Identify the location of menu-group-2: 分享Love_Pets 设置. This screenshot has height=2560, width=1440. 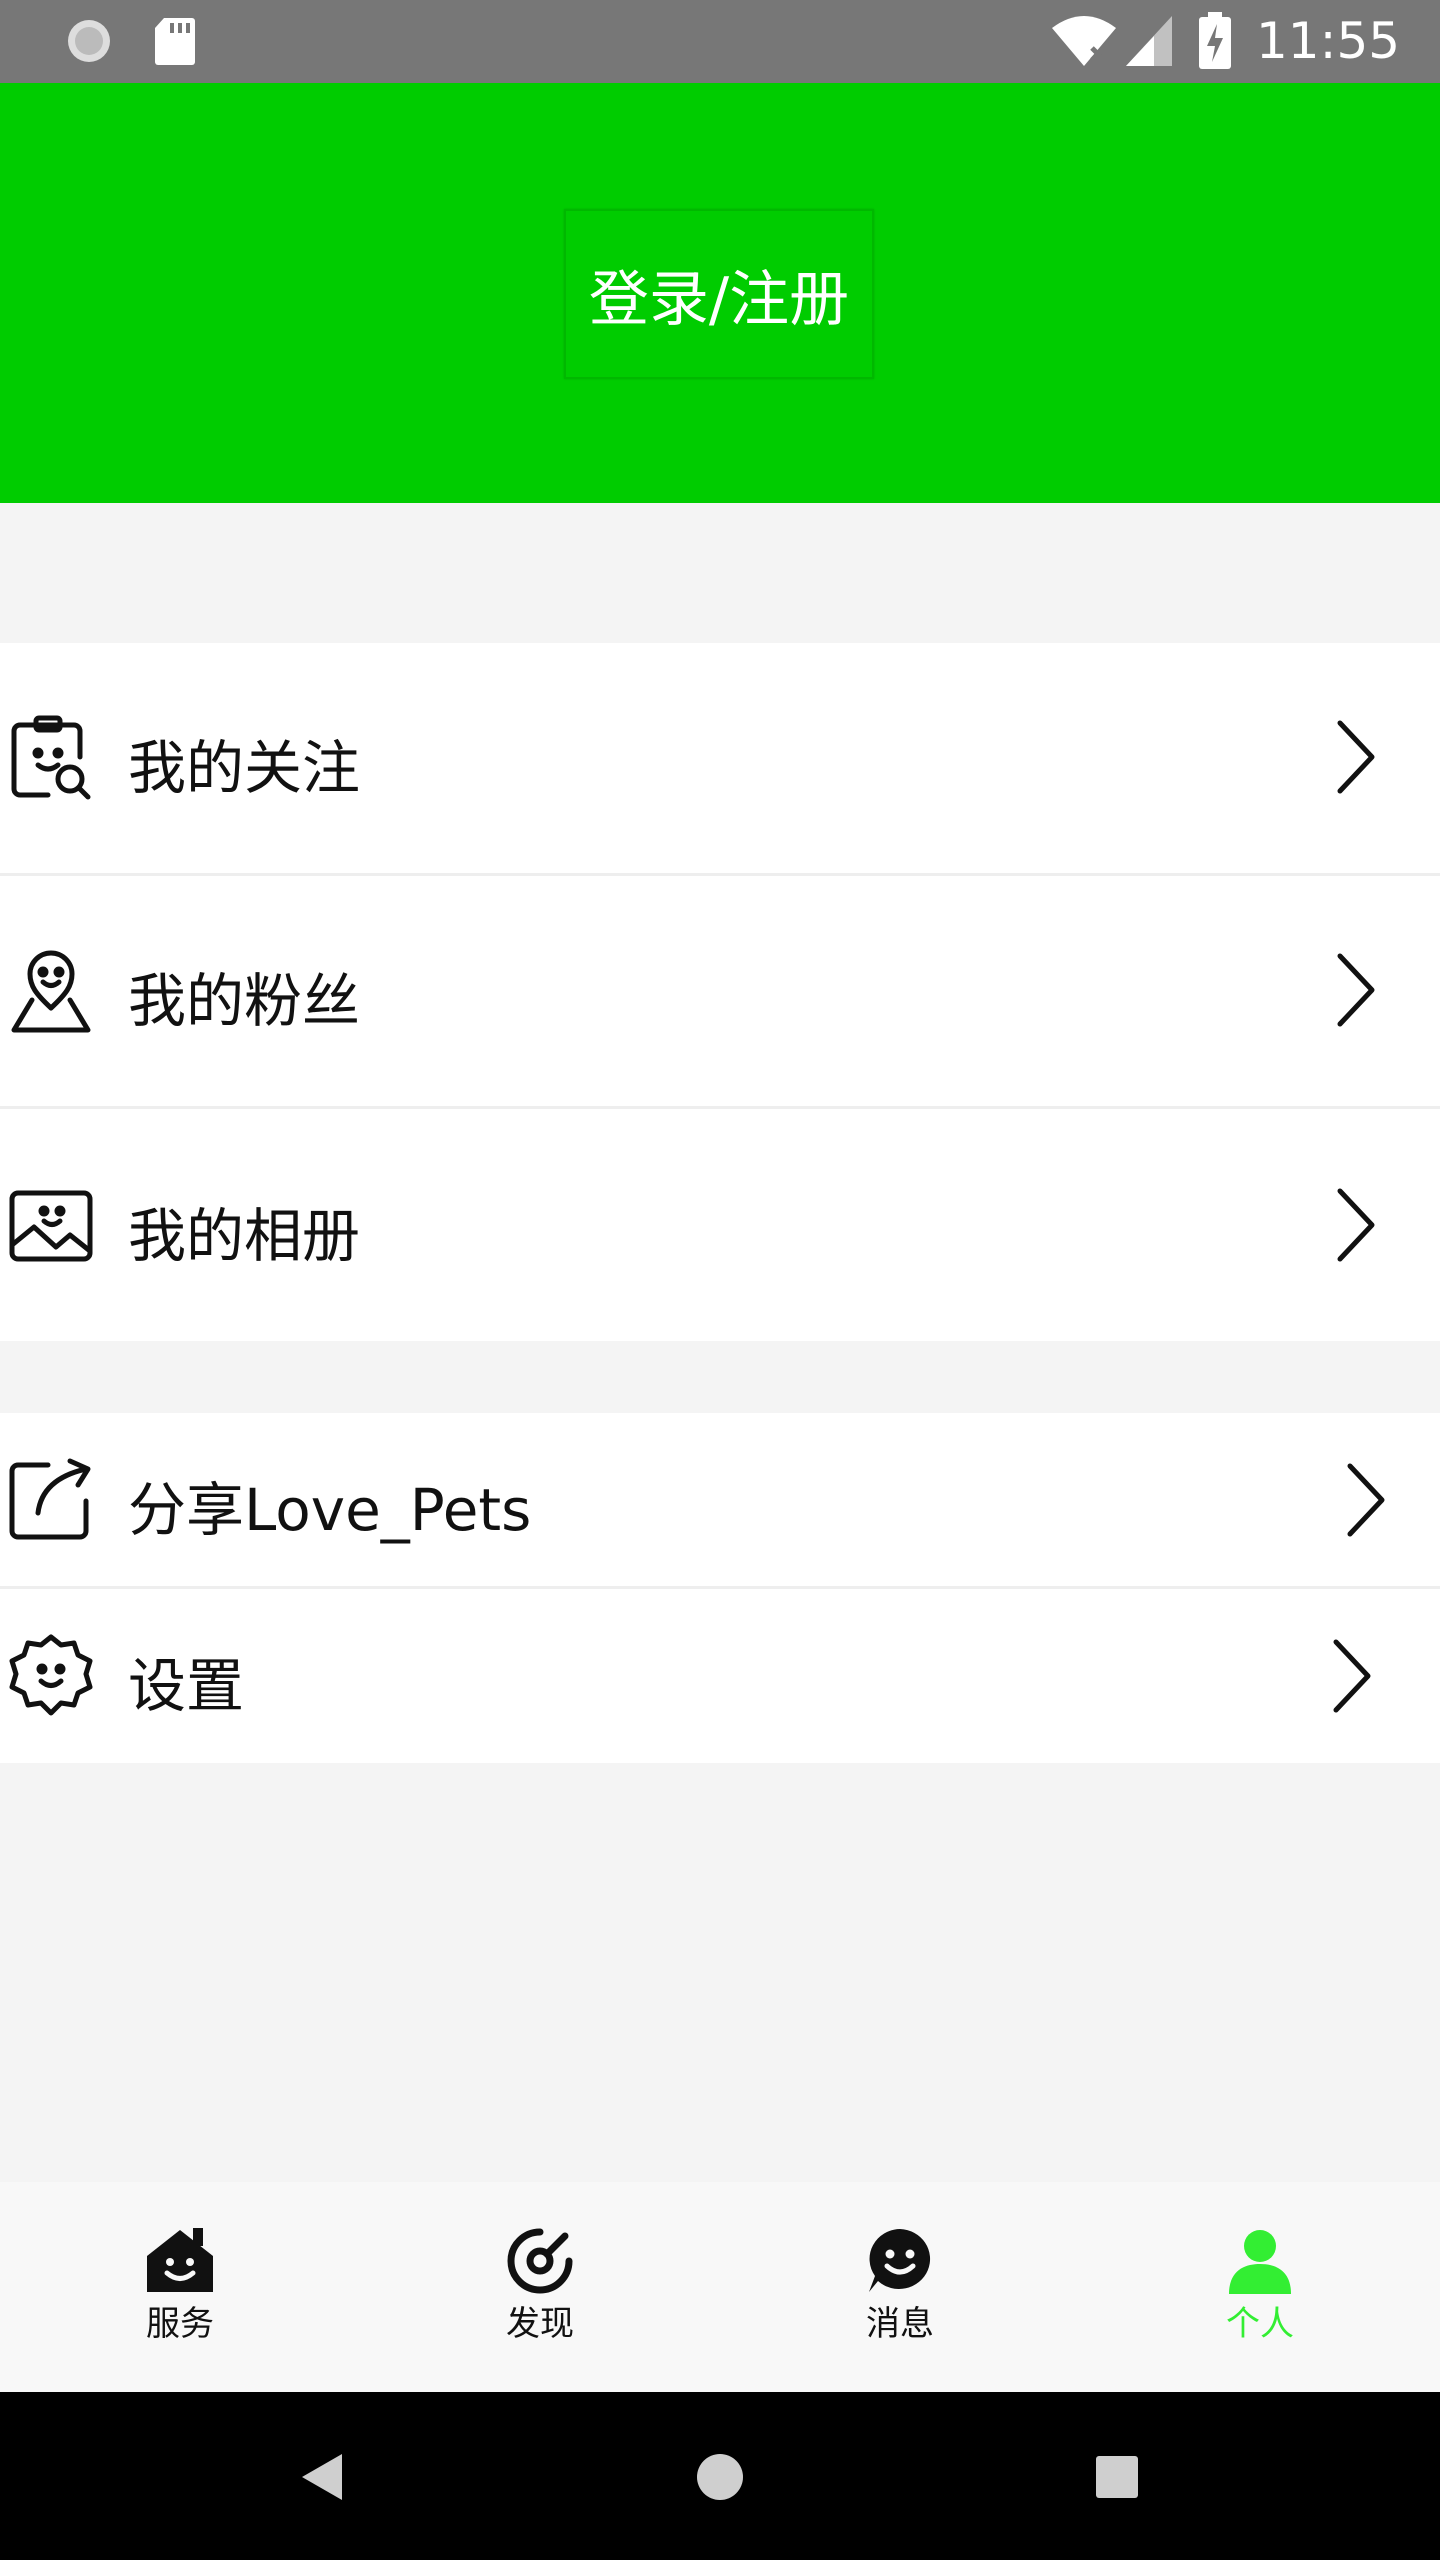
(720, 1588).